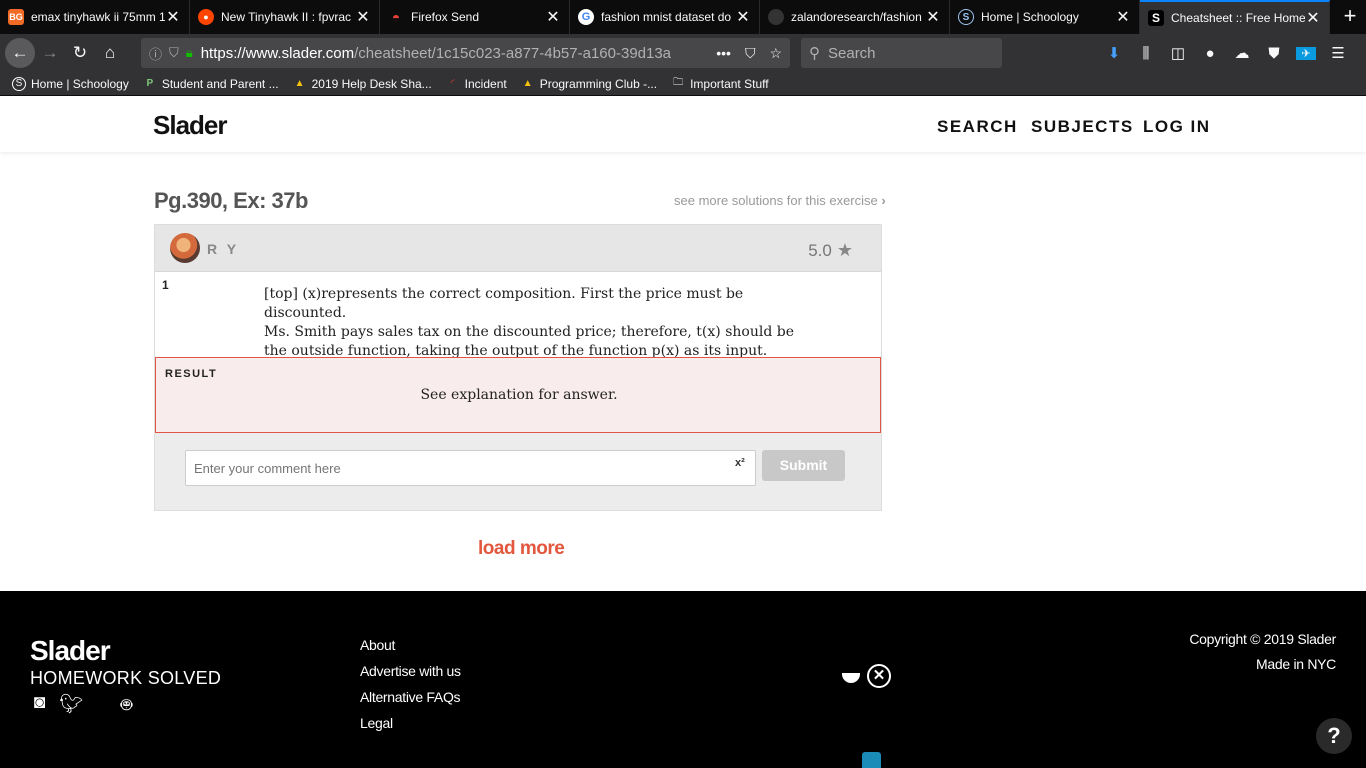 This screenshot has width=1366, height=768. What do you see at coordinates (678, 82) in the screenshot?
I see `folder-icon: 🗀︎` at bounding box center [678, 82].